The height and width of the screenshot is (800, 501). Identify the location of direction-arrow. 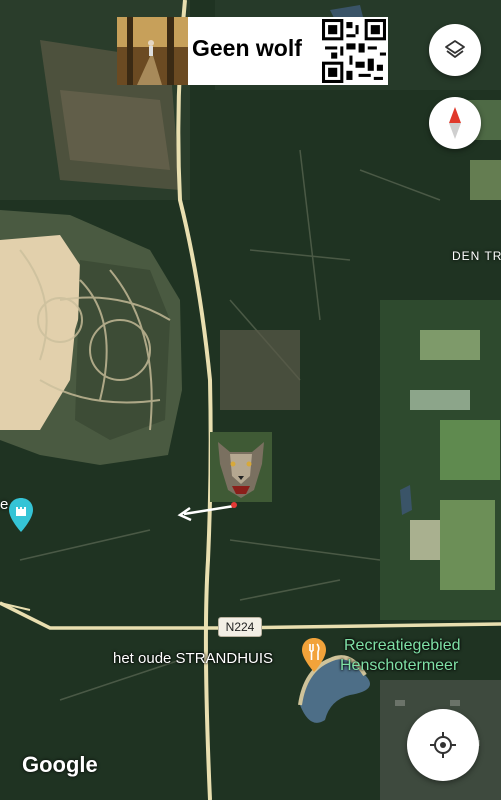
(207, 512).